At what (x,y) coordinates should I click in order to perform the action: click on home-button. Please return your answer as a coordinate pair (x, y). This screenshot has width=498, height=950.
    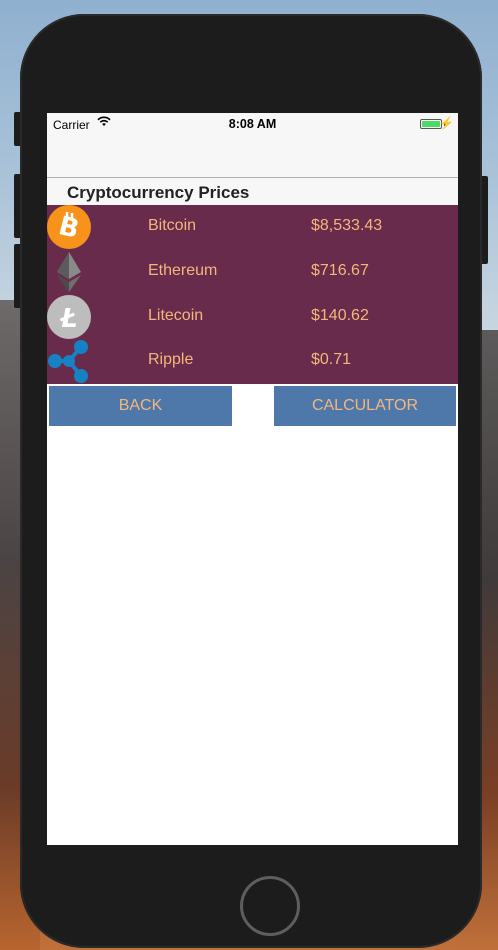
    Looking at the image, I should click on (270, 906).